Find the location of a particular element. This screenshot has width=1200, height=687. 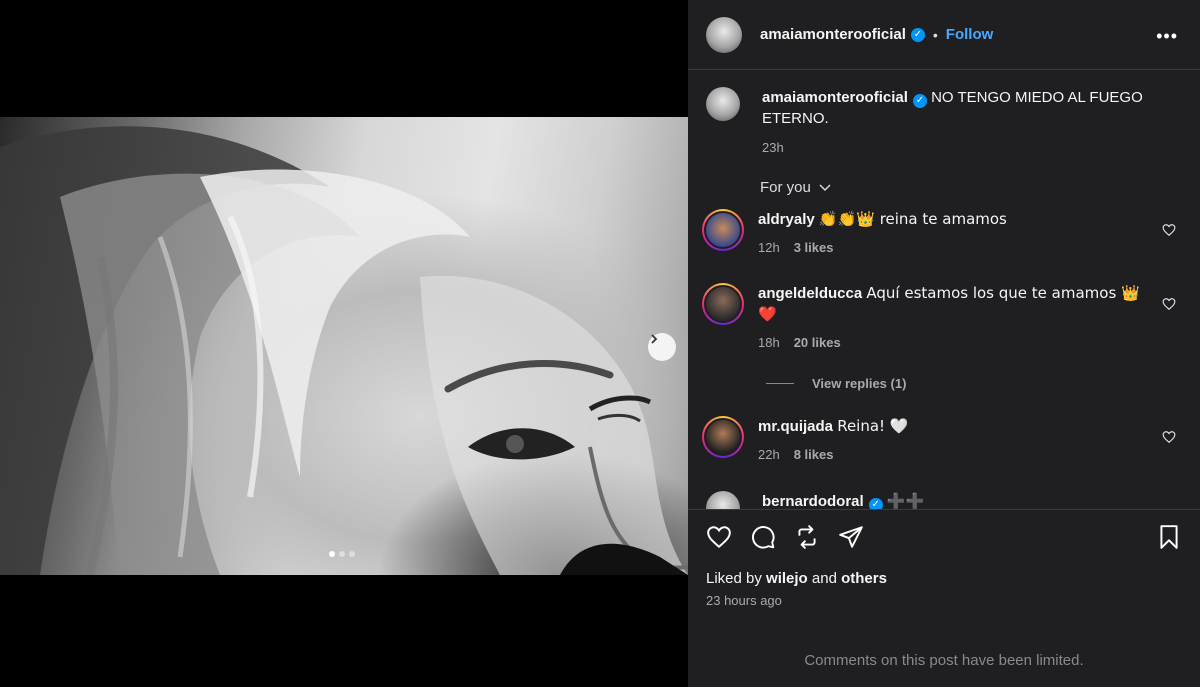

chevron-right-icon is located at coordinates (654, 339).